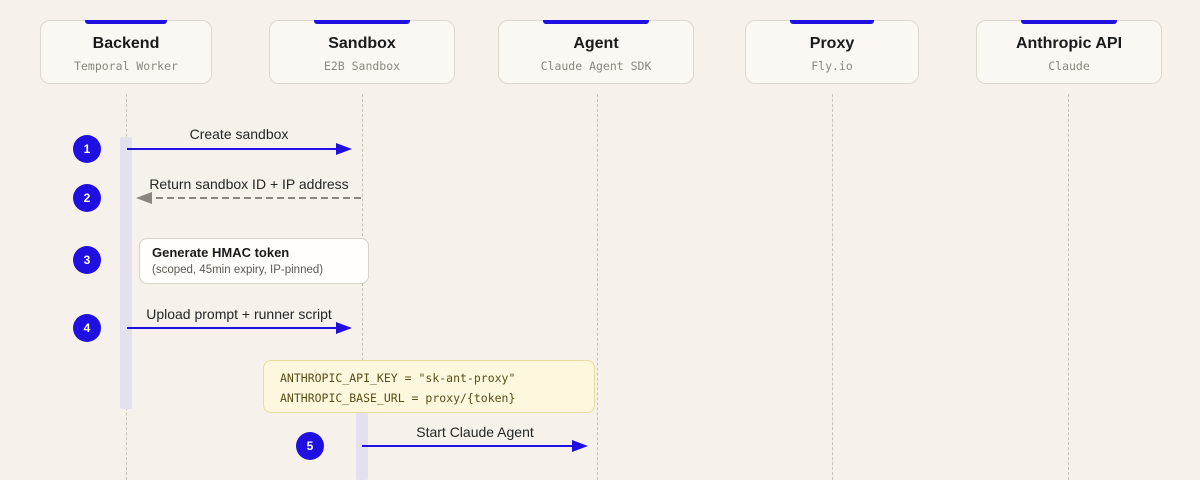 Image resolution: width=1200 pixels, height=480 pixels. I want to click on note-title: Generate HMAC token, so click(221, 252).